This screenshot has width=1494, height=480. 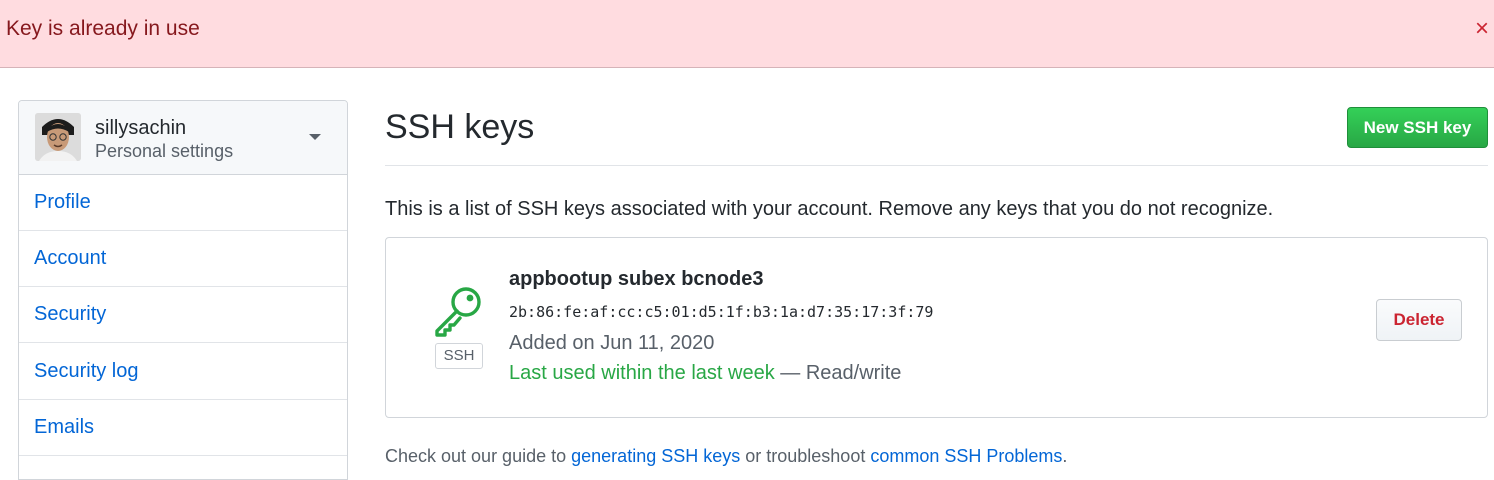 What do you see at coordinates (460, 127) in the screenshot?
I see `page-title: SSH keys` at bounding box center [460, 127].